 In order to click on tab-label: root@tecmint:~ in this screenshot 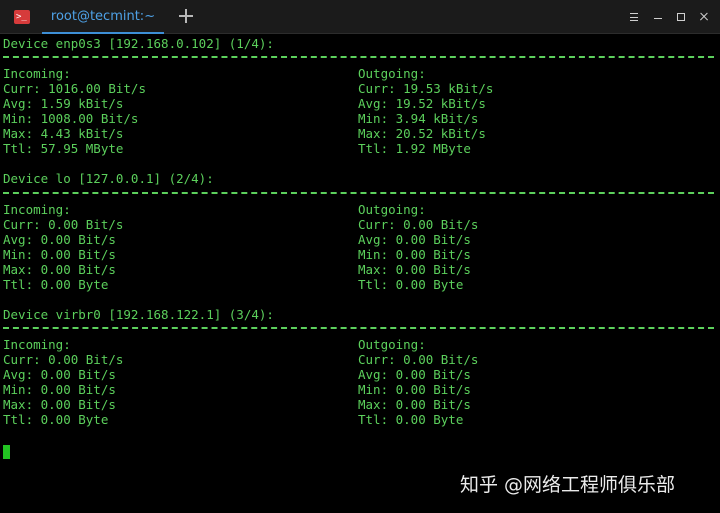, I will do `click(103, 16)`.